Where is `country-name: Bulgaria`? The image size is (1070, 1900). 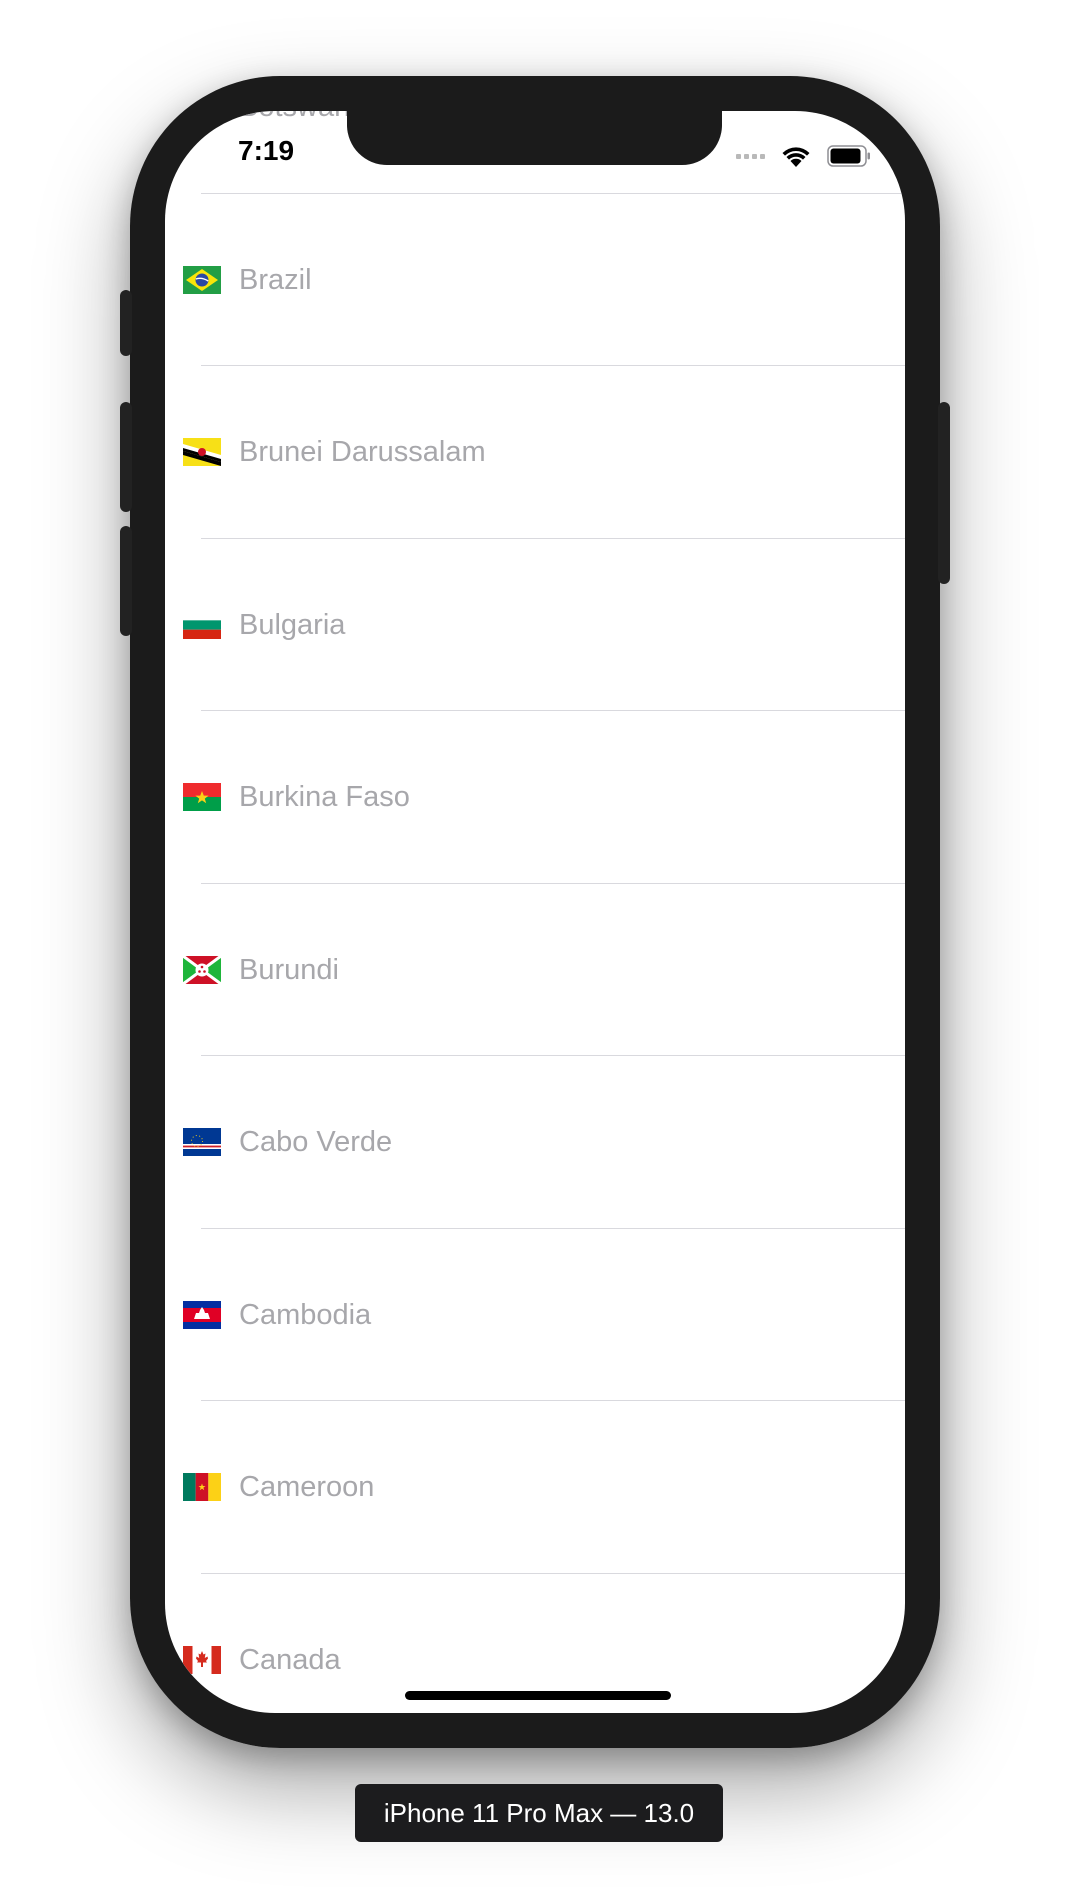 country-name: Bulgaria is located at coordinates (292, 624).